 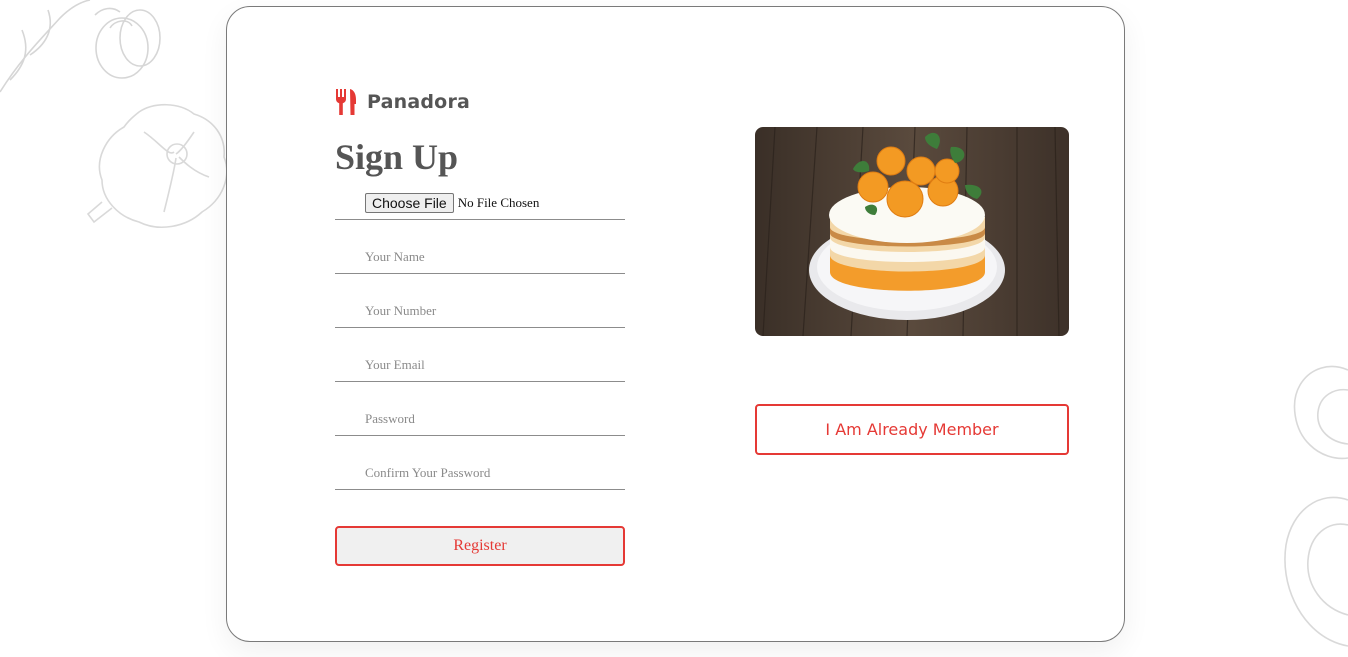 What do you see at coordinates (397, 157) in the screenshot?
I see `page-title: Sign Up` at bounding box center [397, 157].